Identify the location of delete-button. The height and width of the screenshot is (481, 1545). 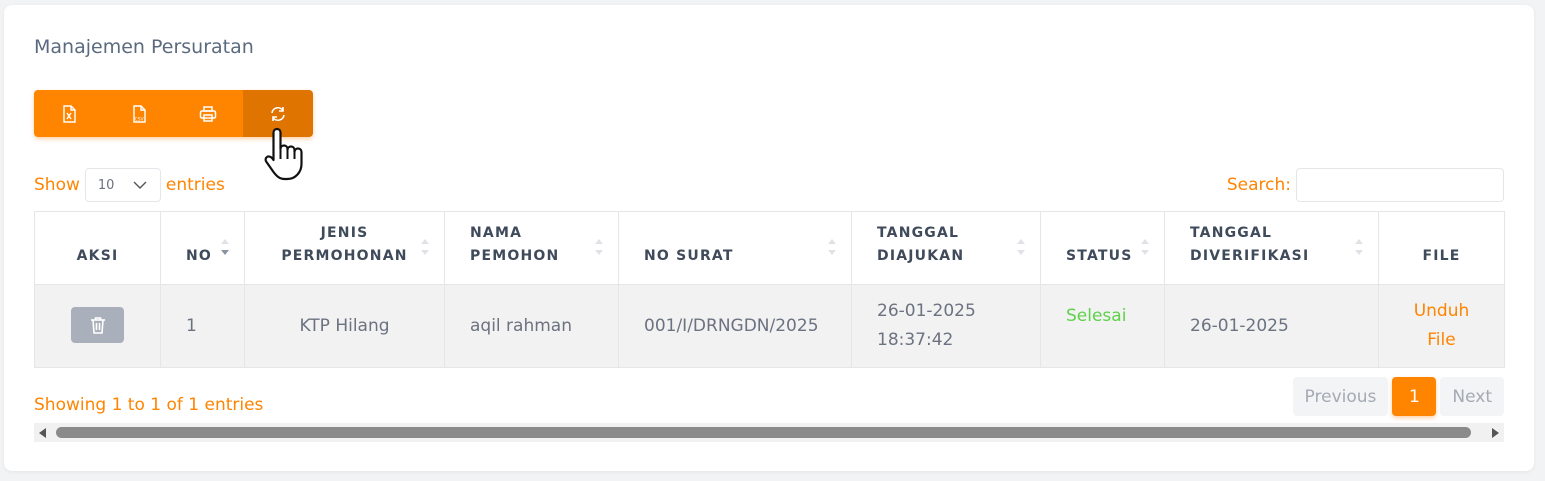
(97, 325).